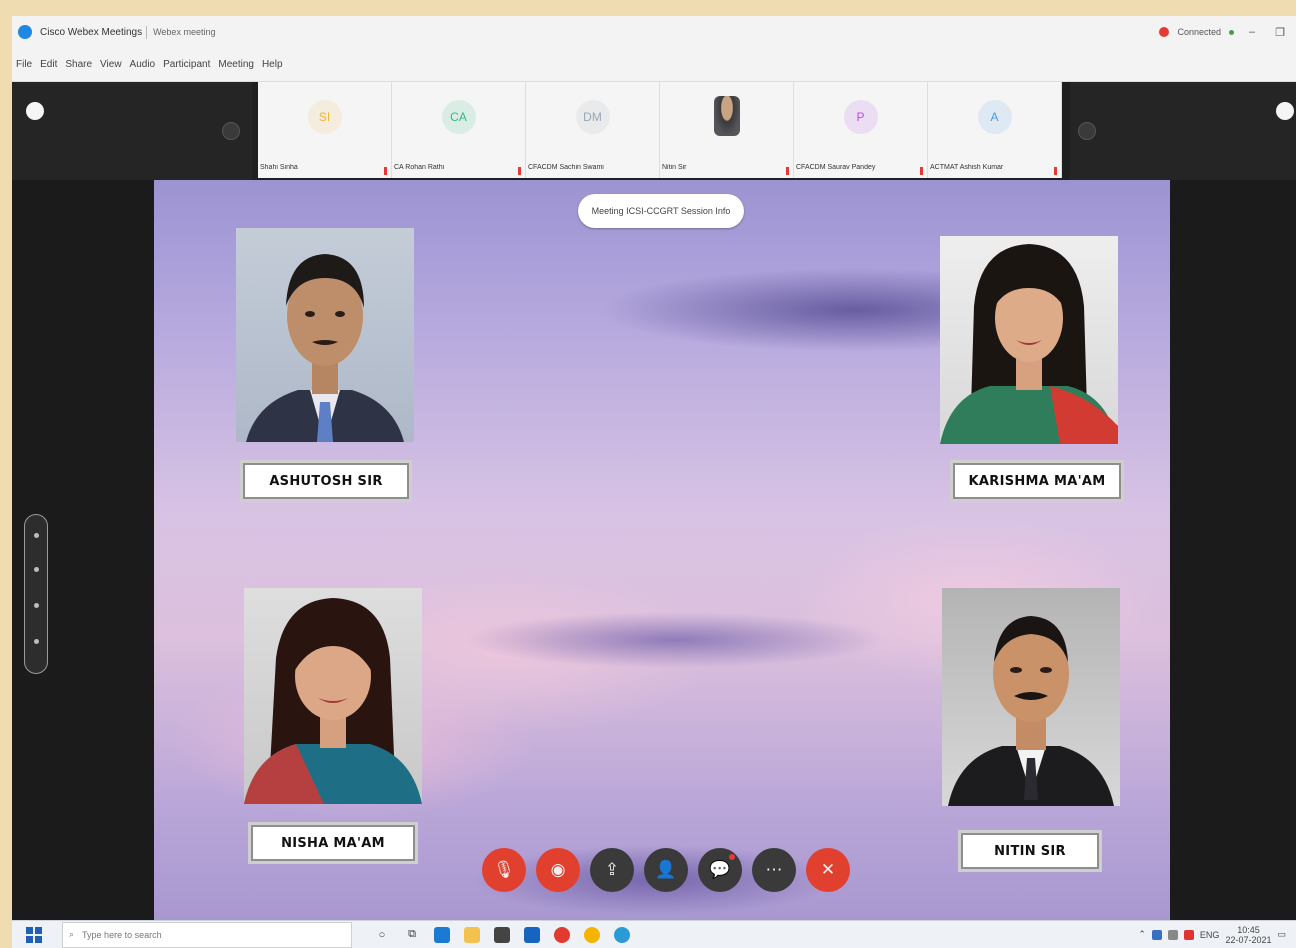 The width and height of the screenshot is (1296, 948). Describe the element at coordinates (1280, 32) in the screenshot. I see `restore-button: ❐` at that location.